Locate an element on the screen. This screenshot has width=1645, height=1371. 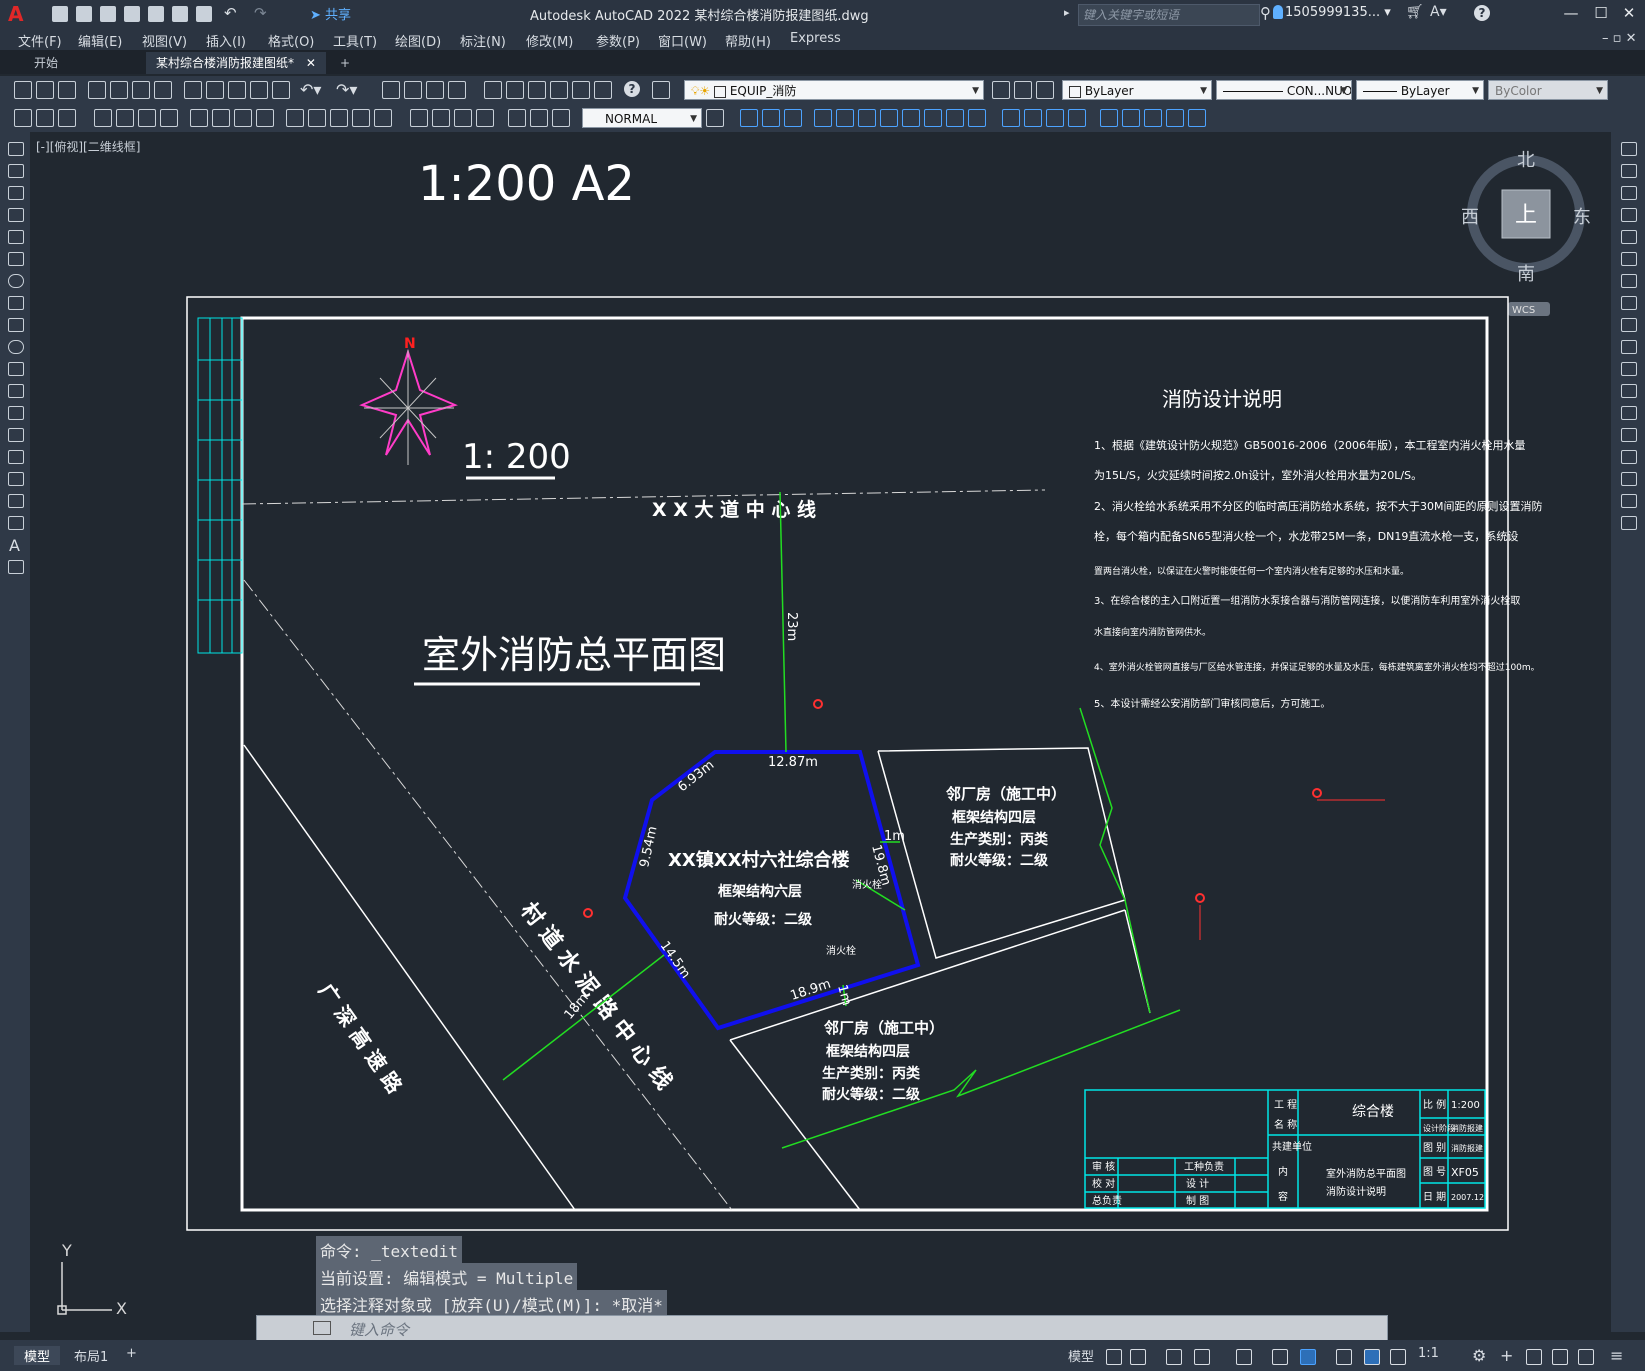
viewcube-east: 东 is located at coordinates (1582, 217).